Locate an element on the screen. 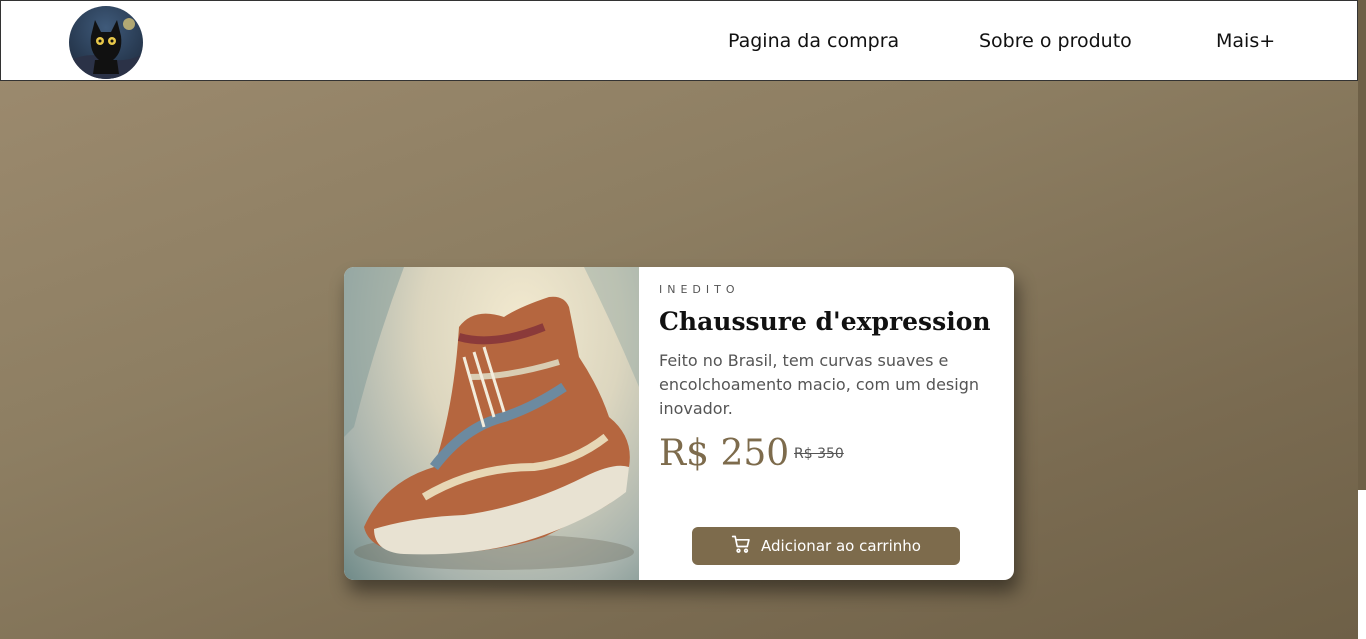 The image size is (1366, 639). nav-link-mais: Mais+ is located at coordinates (1245, 41).